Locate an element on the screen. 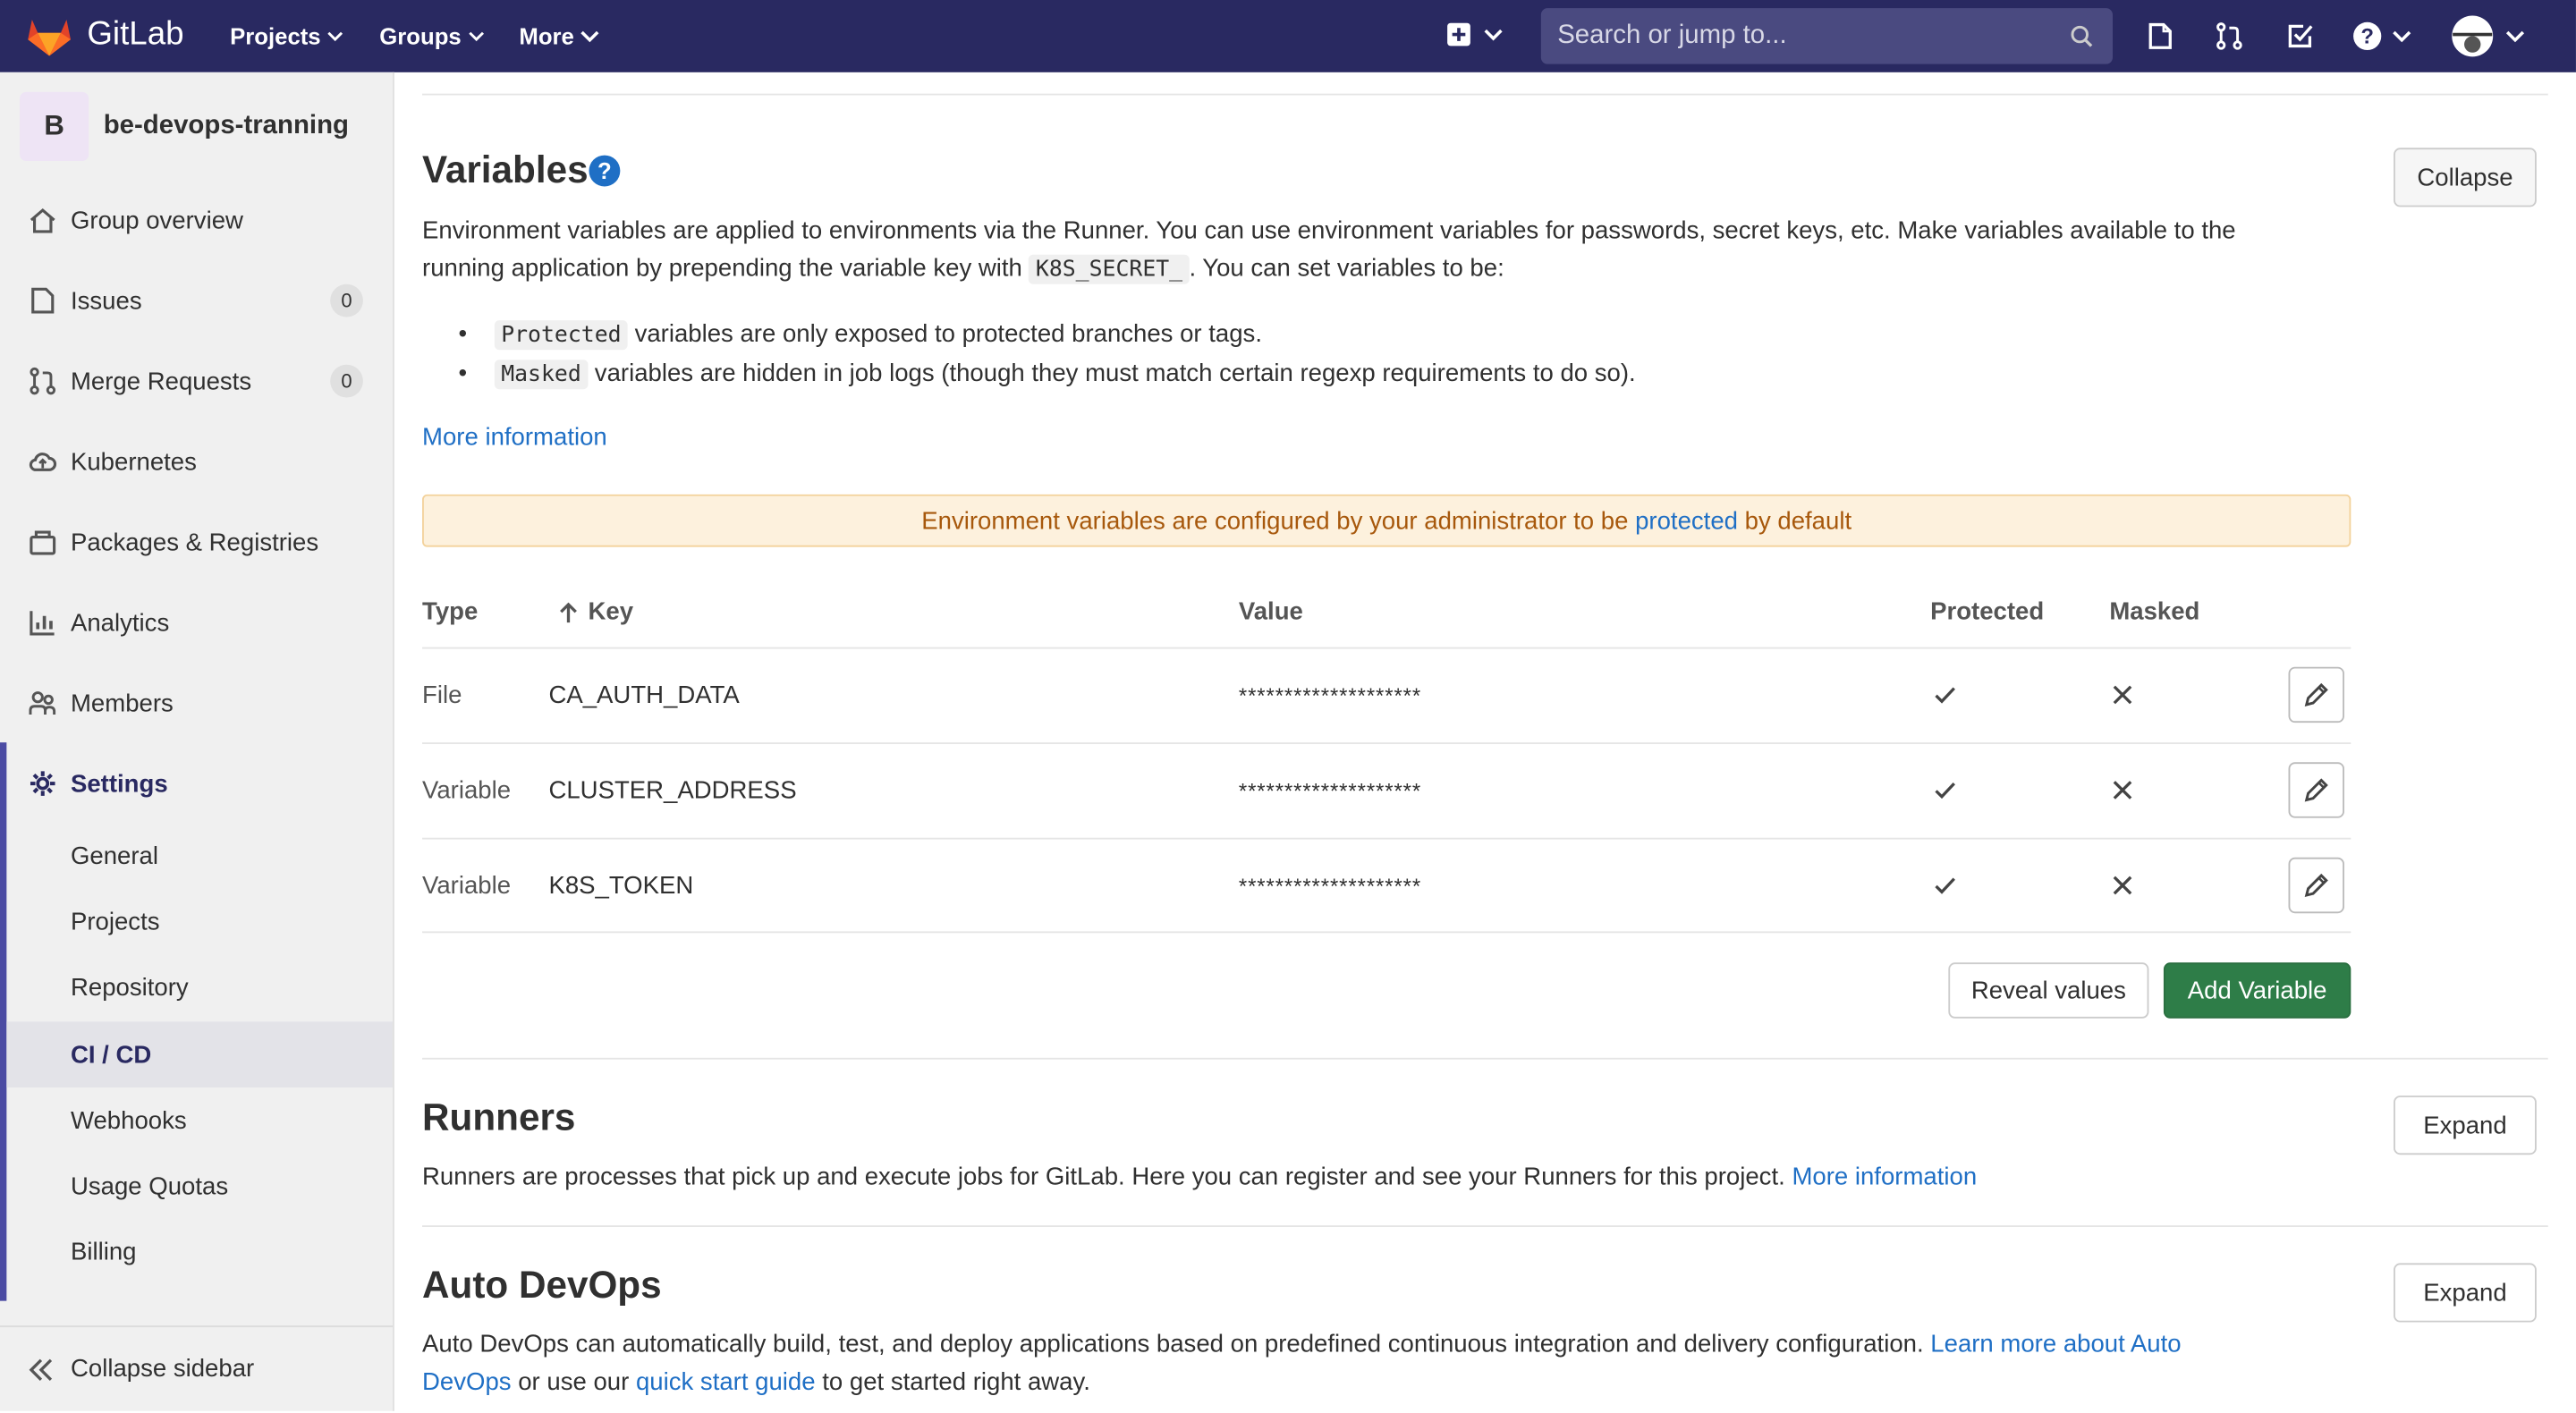  nav-groups: Groups is located at coordinates (431, 36).